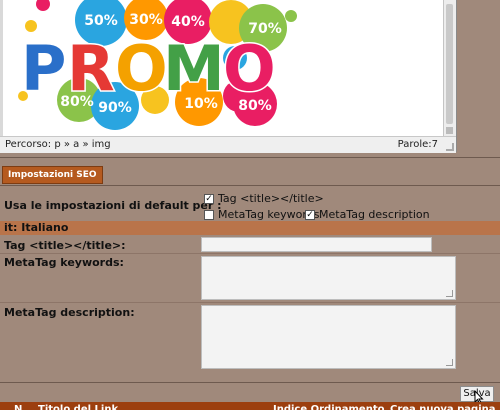 The width and height of the screenshot is (500, 410). I want to click on word-count: Parole:7, so click(417, 144).